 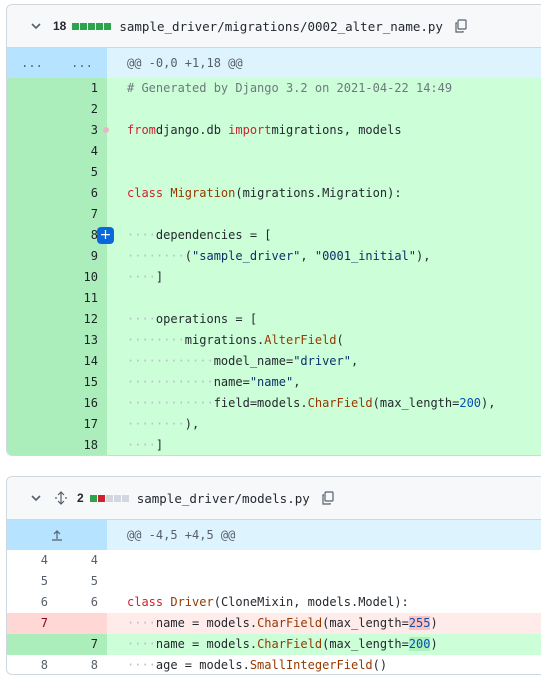 I want to click on old-line-number: 6, so click(x=32, y=602).